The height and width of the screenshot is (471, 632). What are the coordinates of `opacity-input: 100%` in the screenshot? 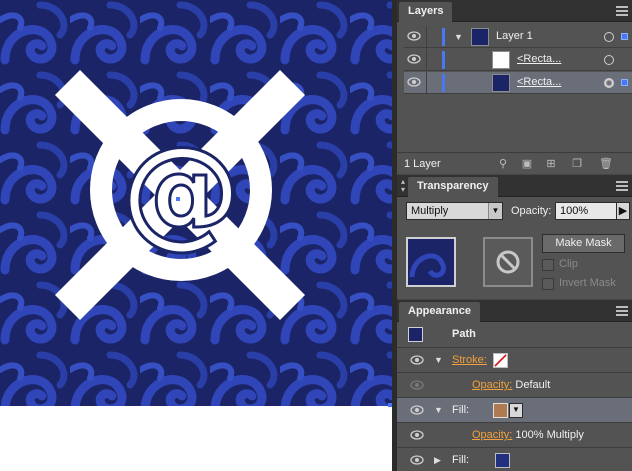 It's located at (586, 211).